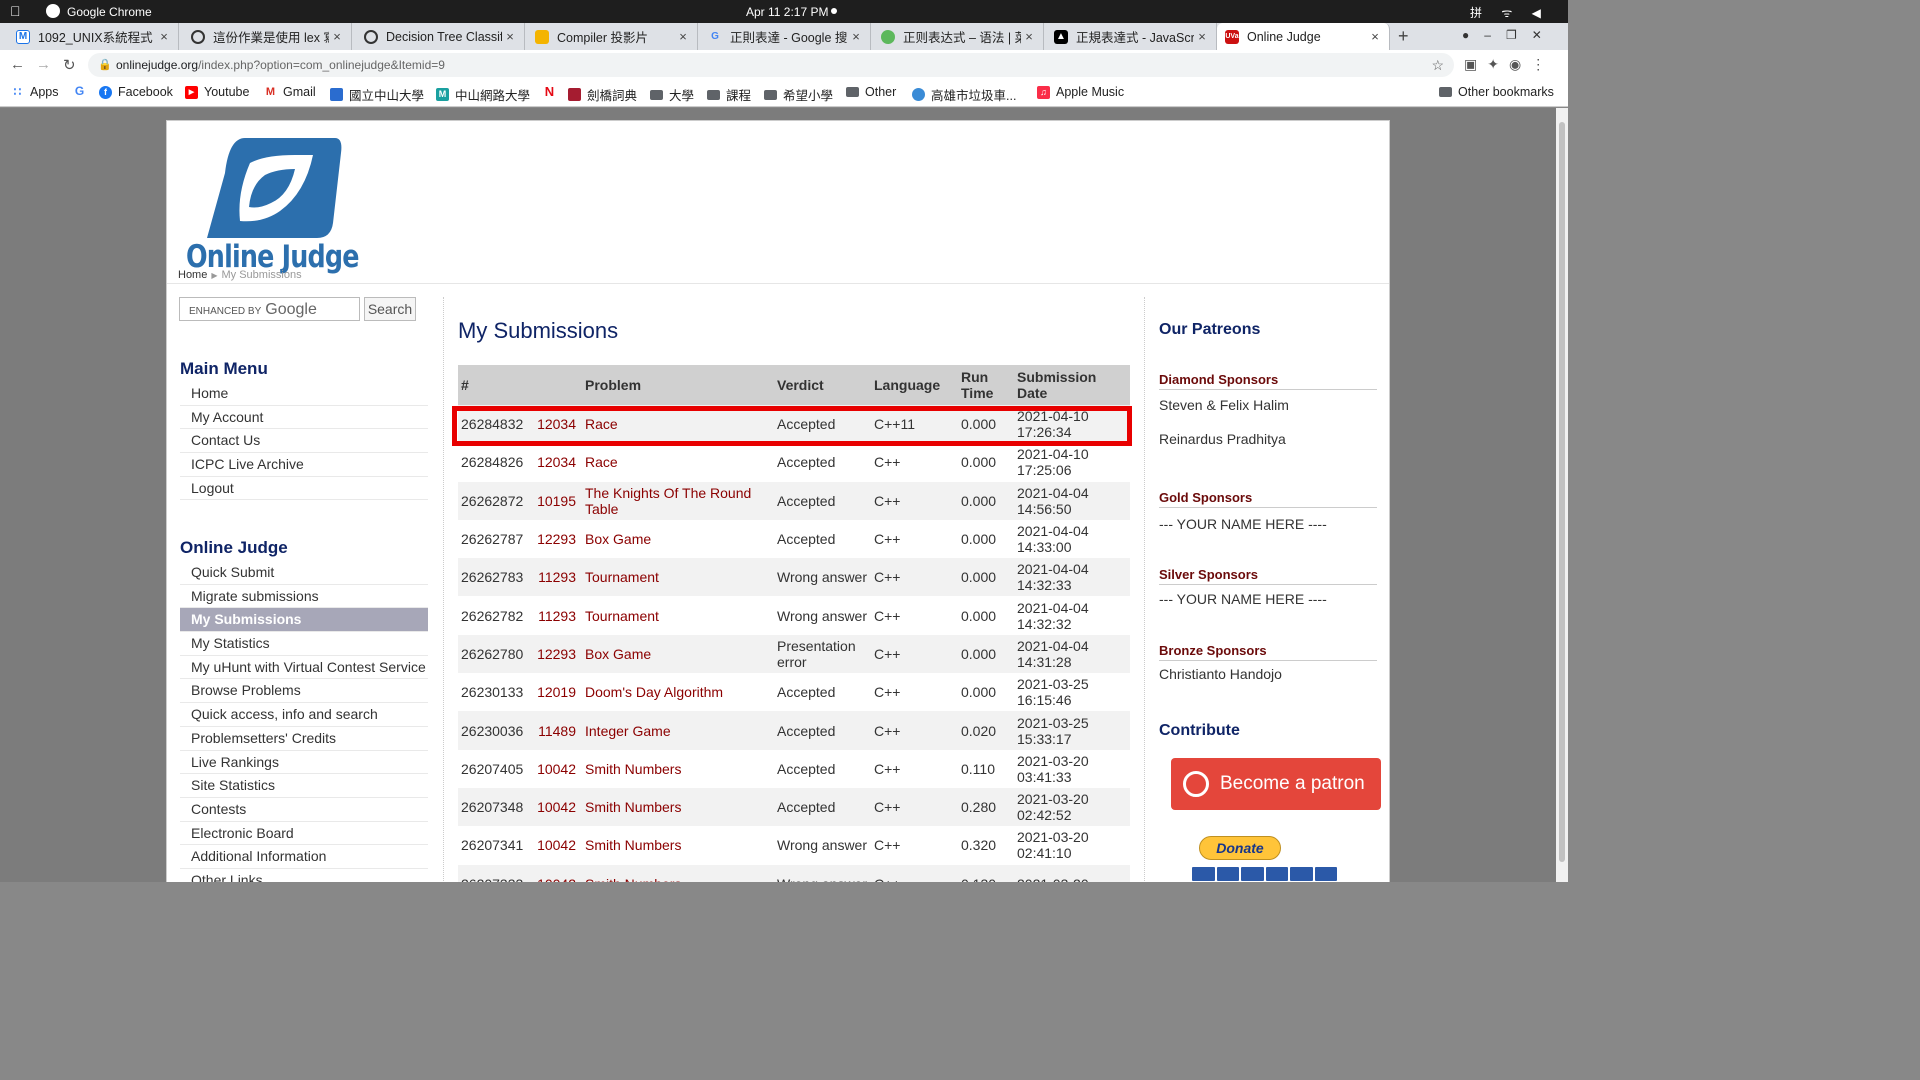 The image size is (1920, 1080). Describe the element at coordinates (558, 692) in the screenshot. I see `cell-problem-id: 12019` at that location.